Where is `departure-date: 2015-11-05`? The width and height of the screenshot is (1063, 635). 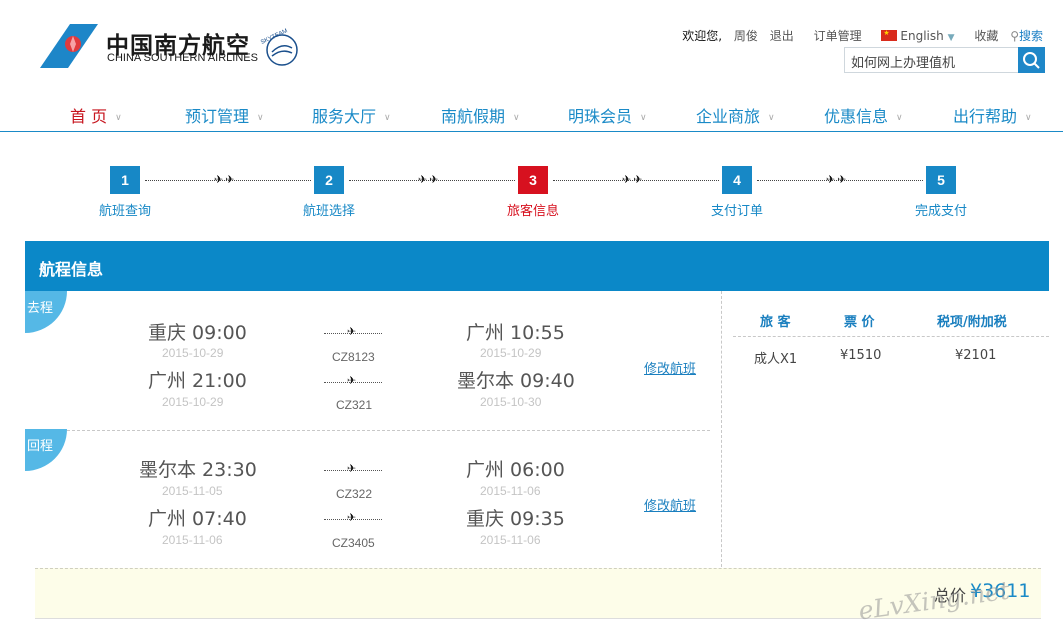
departure-date: 2015-11-05 is located at coordinates (192, 491).